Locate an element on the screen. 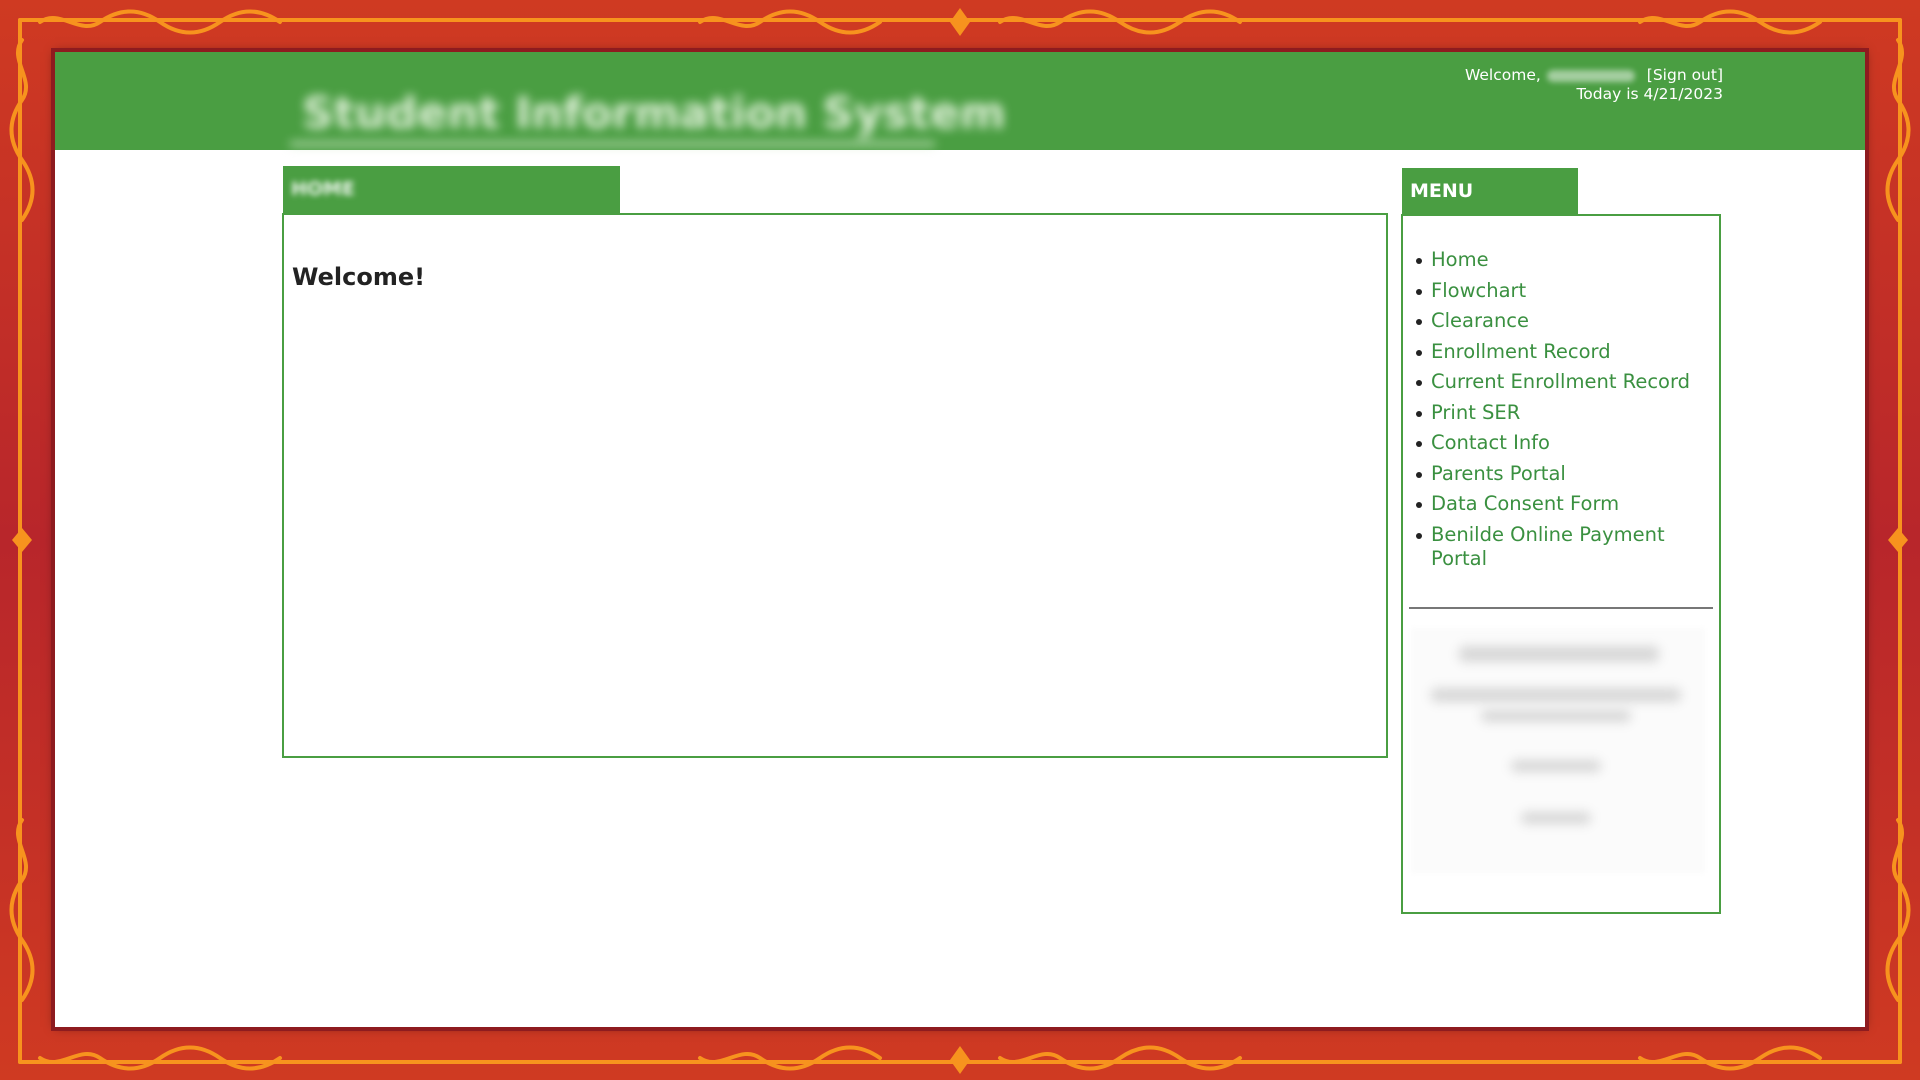 Image resolution: width=1920 pixels, height=1080 pixels. sign-out-link: [Sign out] is located at coordinates (1685, 75).